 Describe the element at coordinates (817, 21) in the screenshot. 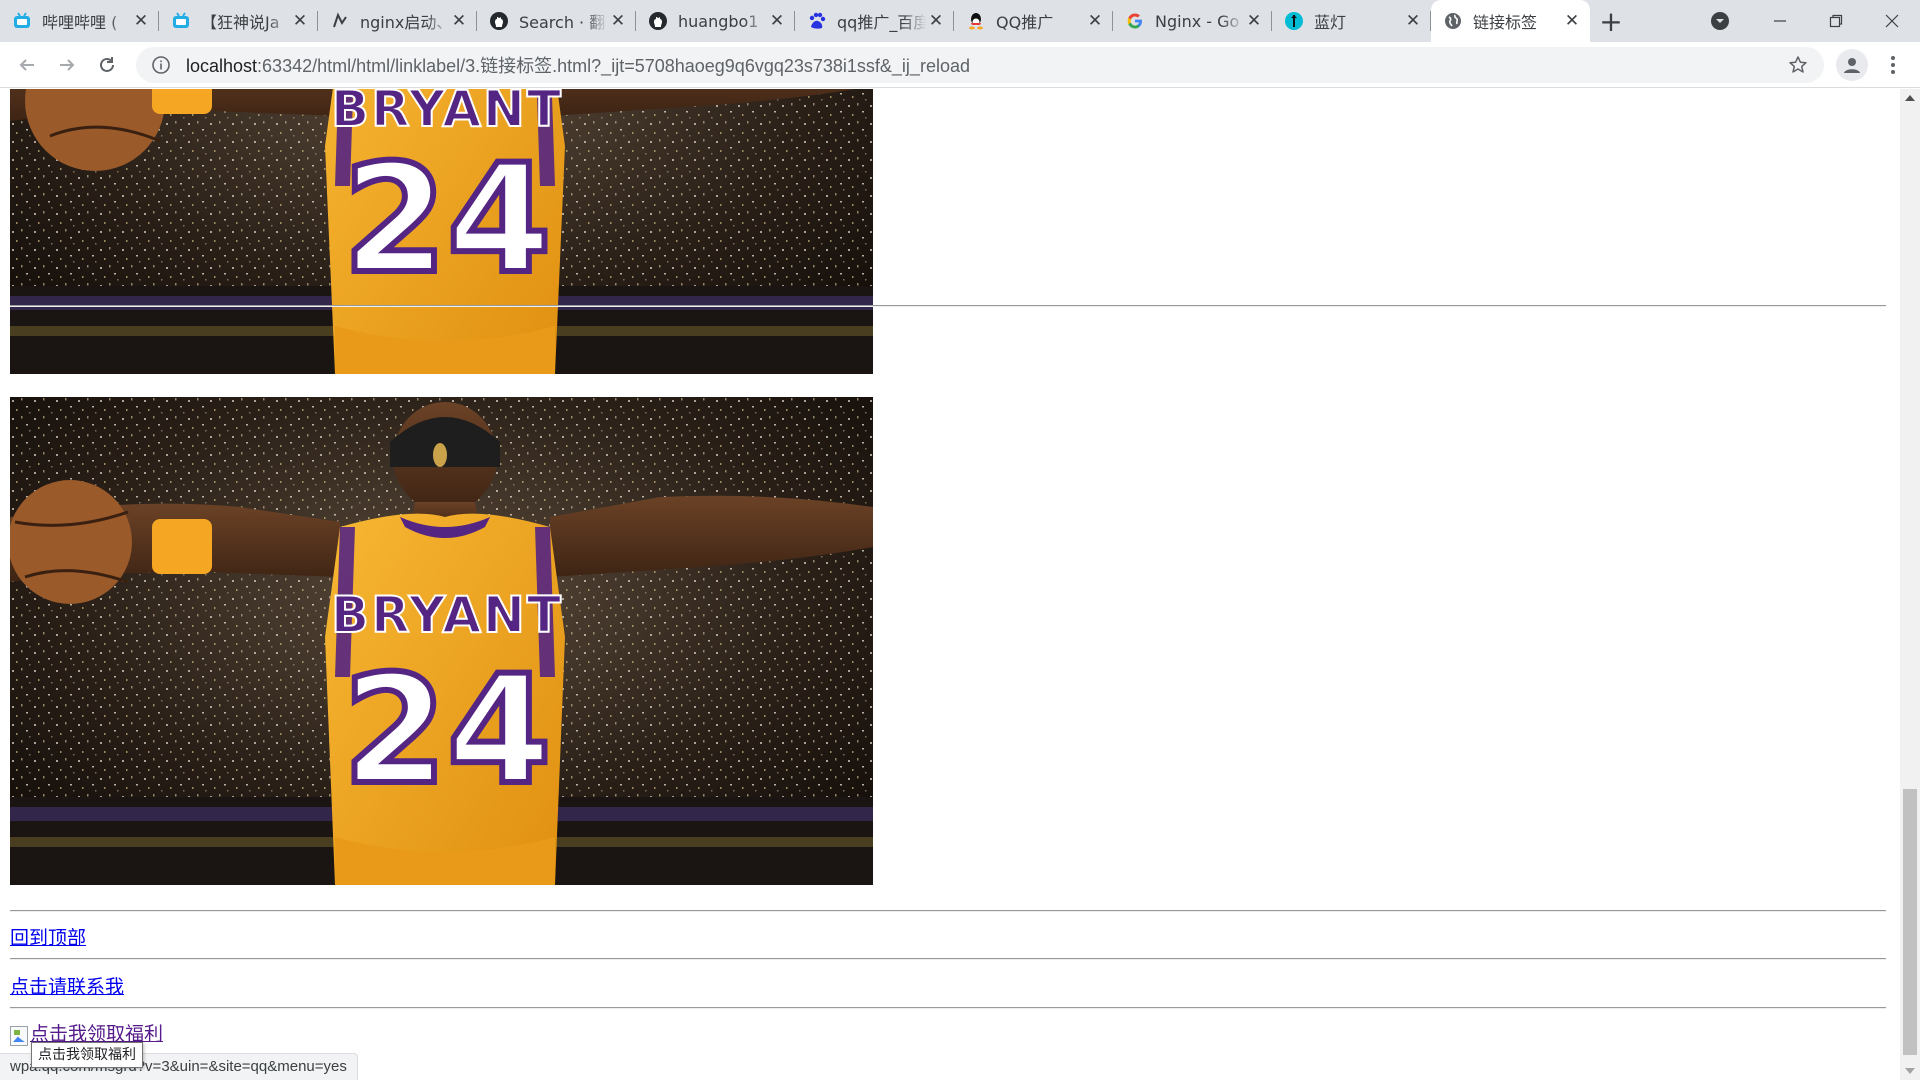

I see `baidu-icon` at that location.